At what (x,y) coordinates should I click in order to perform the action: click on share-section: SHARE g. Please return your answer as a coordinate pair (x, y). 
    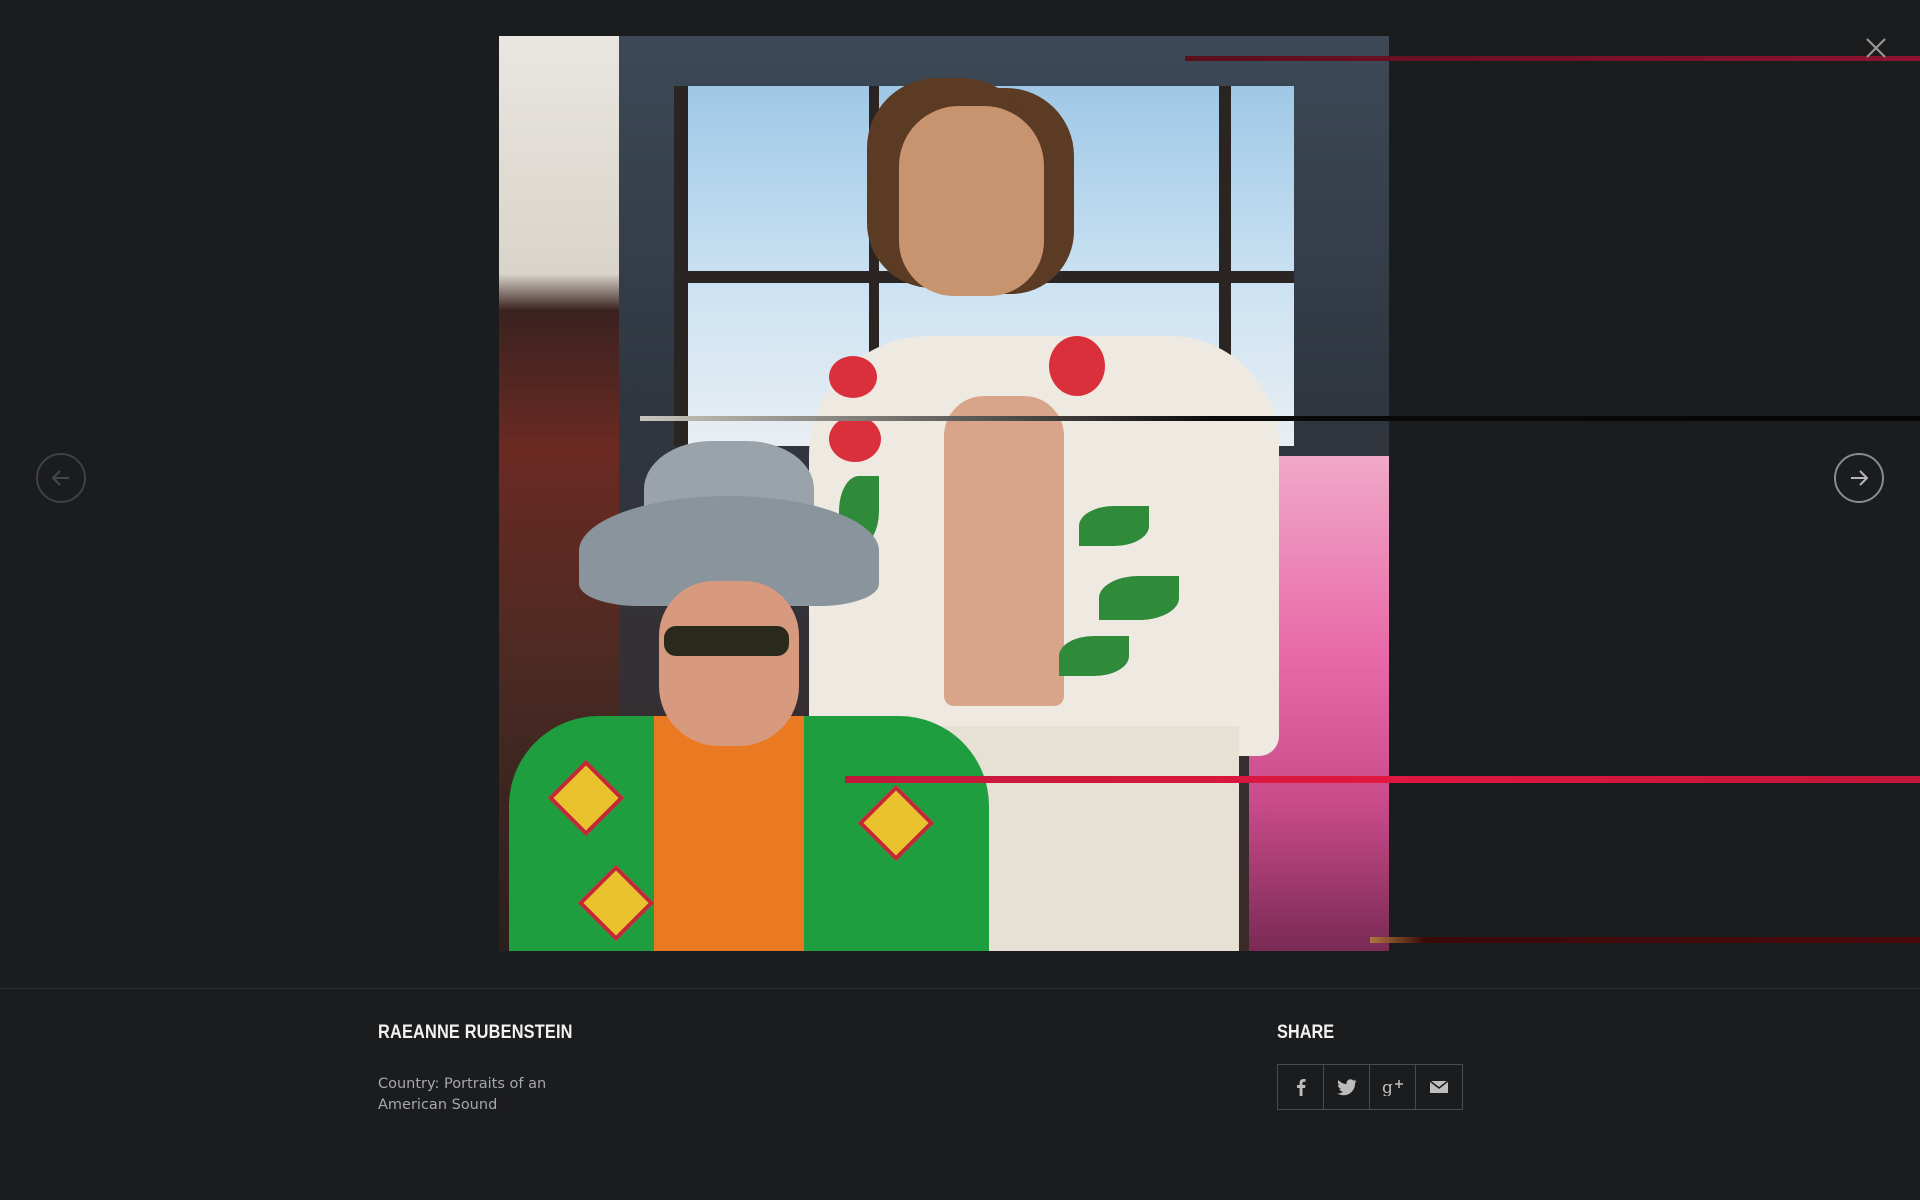
    Looking at the image, I should click on (1370, 1066).